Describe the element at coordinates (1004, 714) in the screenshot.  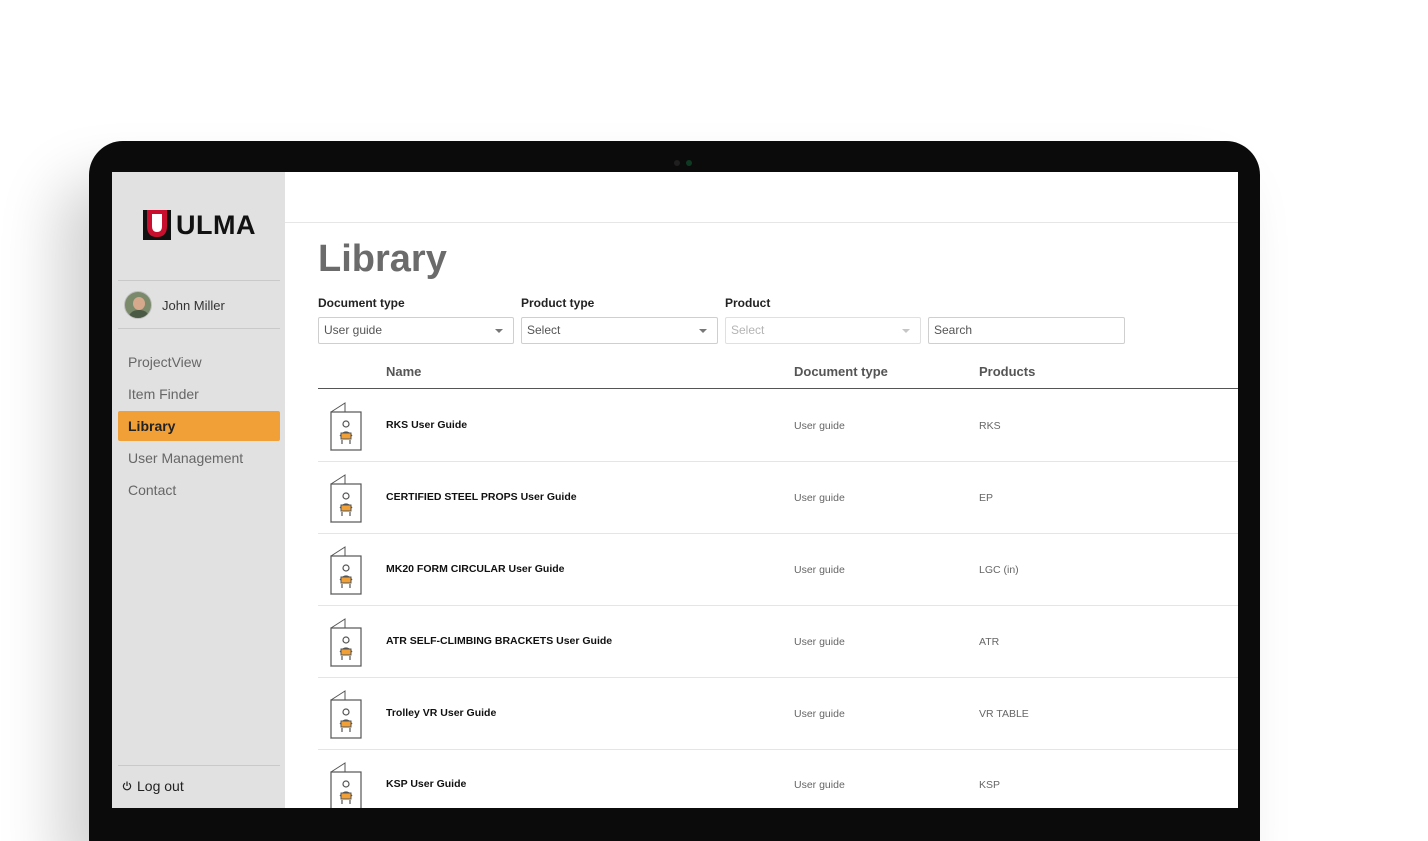
I see `row-products: VR TABLE` at that location.